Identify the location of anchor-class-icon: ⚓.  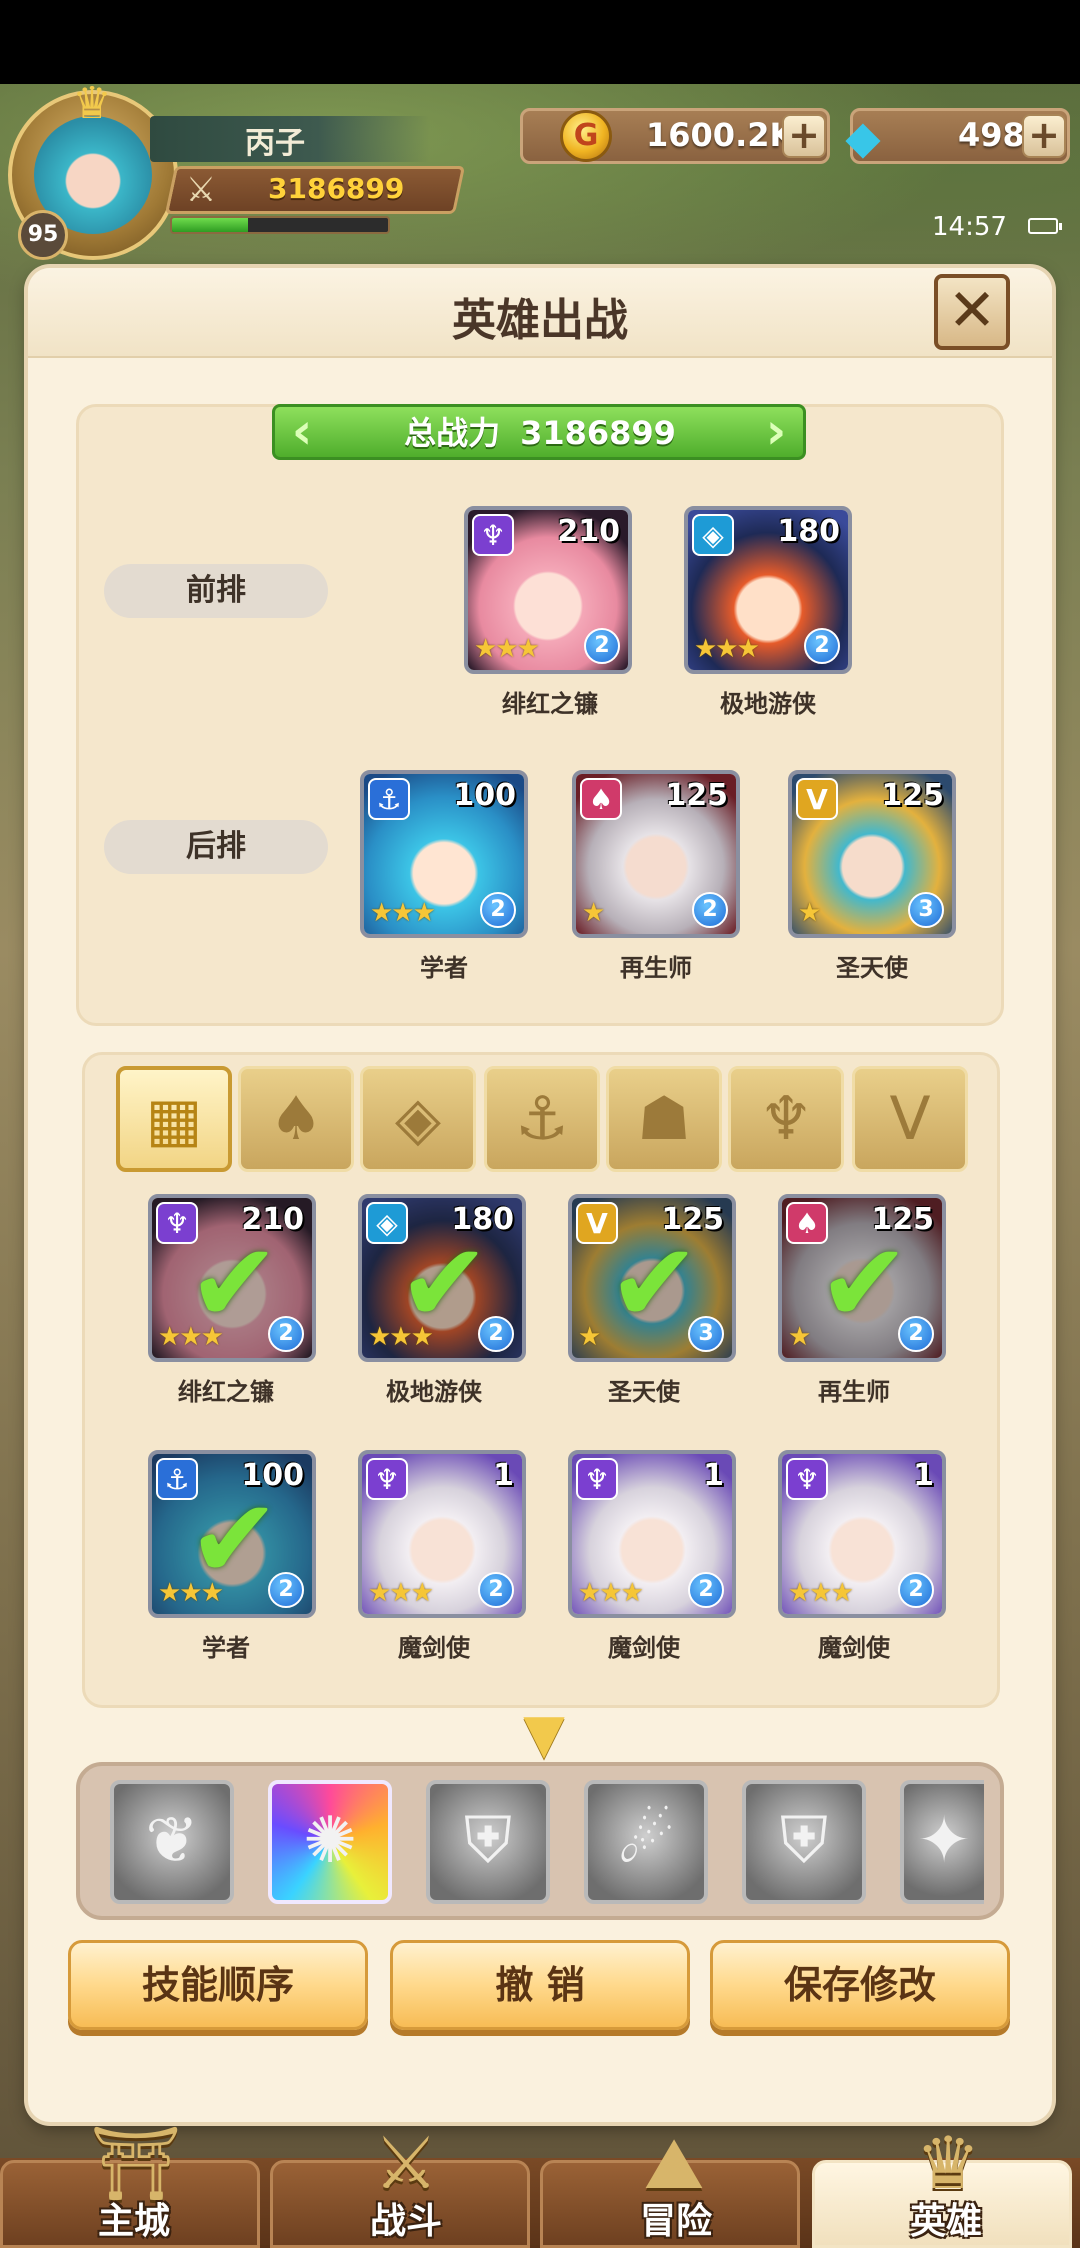
(389, 799).